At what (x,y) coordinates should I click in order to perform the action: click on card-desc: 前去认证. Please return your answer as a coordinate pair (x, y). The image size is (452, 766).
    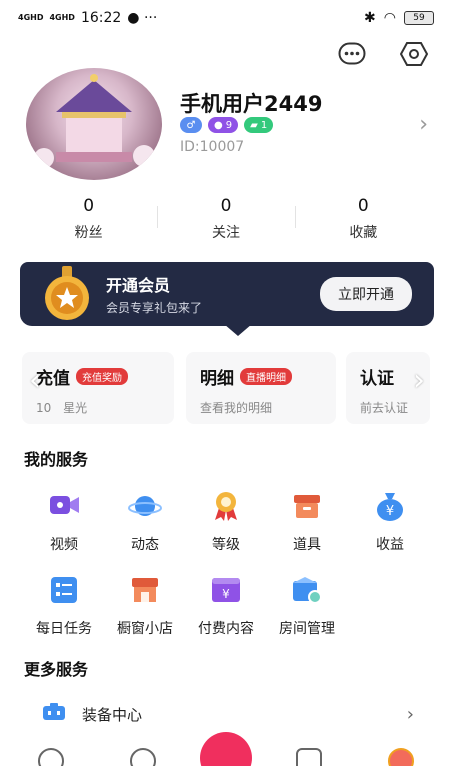
    Looking at the image, I should click on (384, 408).